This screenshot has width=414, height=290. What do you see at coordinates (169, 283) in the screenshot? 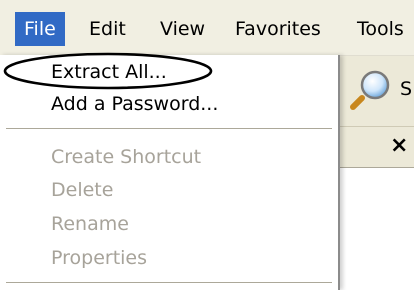
I see `menu-separator-bottom` at bounding box center [169, 283].